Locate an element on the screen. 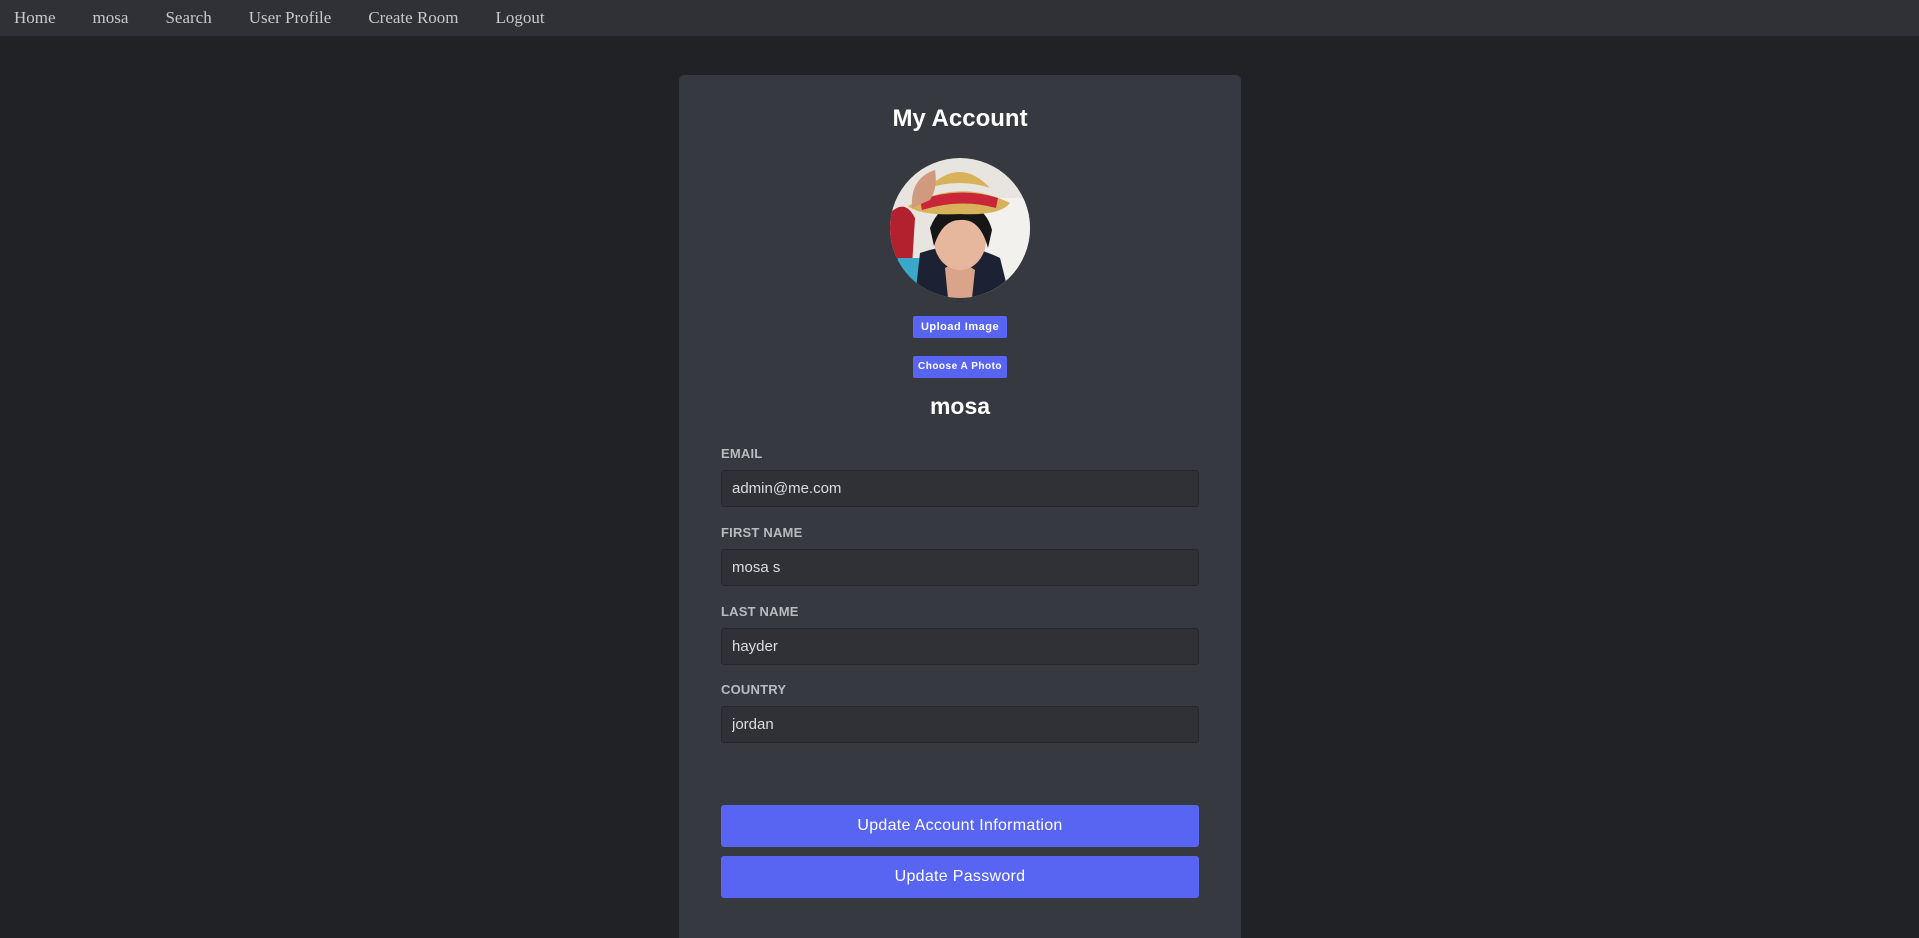 The image size is (1919, 938). nav-search-link: Search is located at coordinates (188, 18).